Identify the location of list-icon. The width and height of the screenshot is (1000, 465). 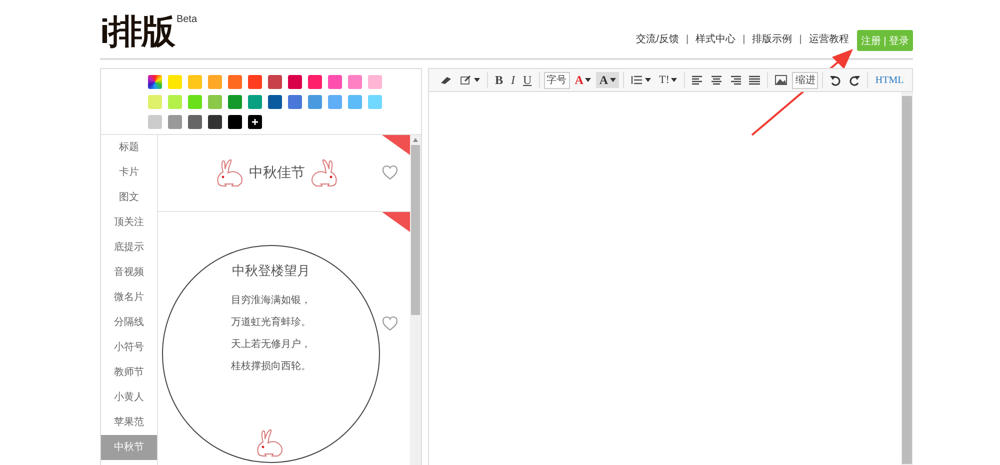
(637, 80).